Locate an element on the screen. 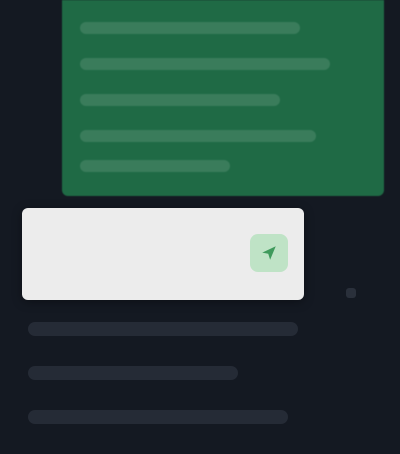 This screenshot has height=454, width=400. send-icon is located at coordinates (269, 253).